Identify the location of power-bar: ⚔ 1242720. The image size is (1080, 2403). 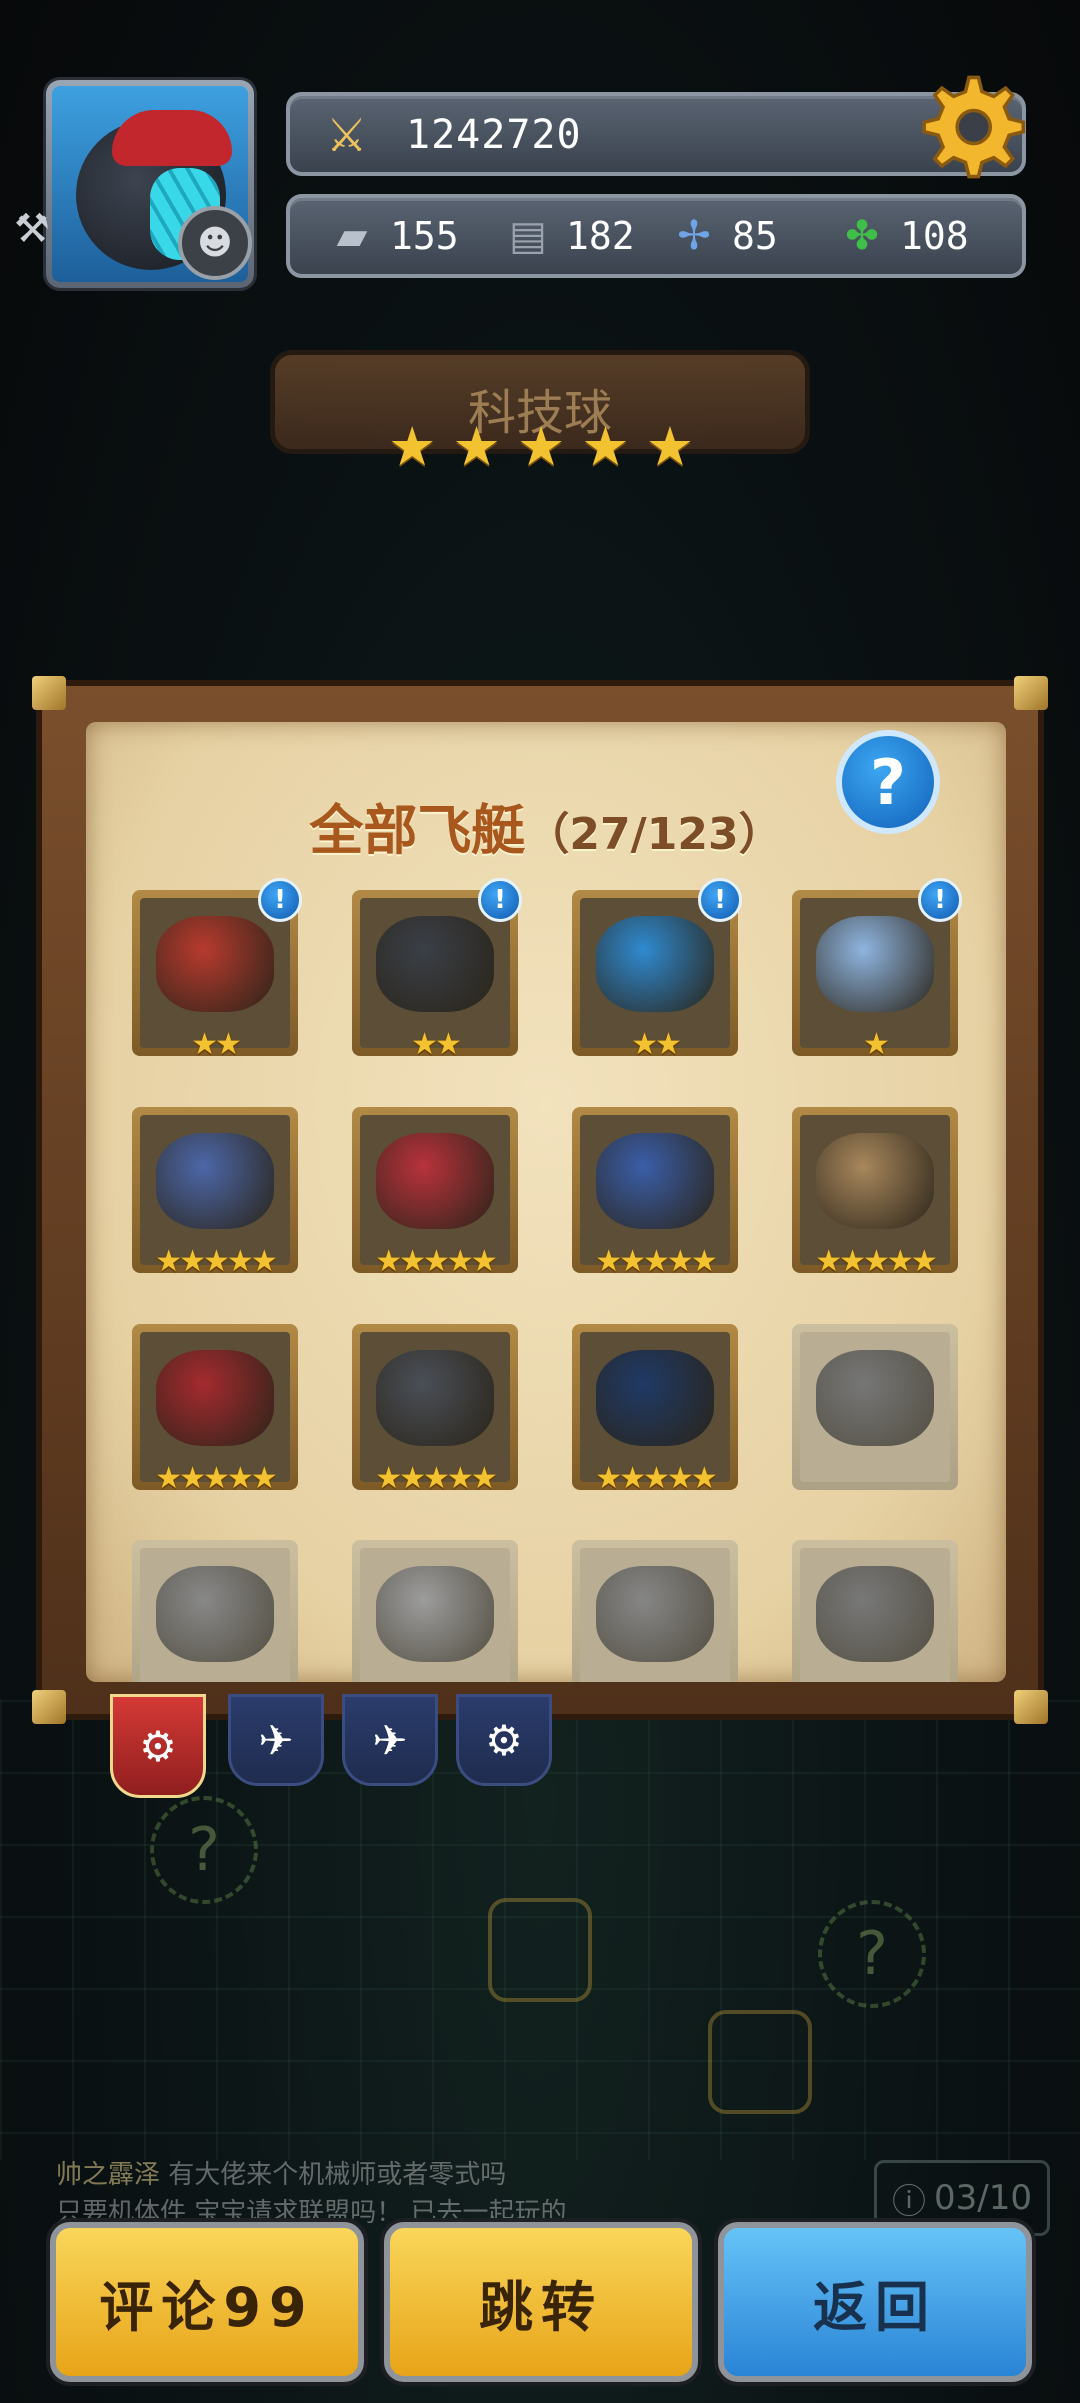
(656, 127).